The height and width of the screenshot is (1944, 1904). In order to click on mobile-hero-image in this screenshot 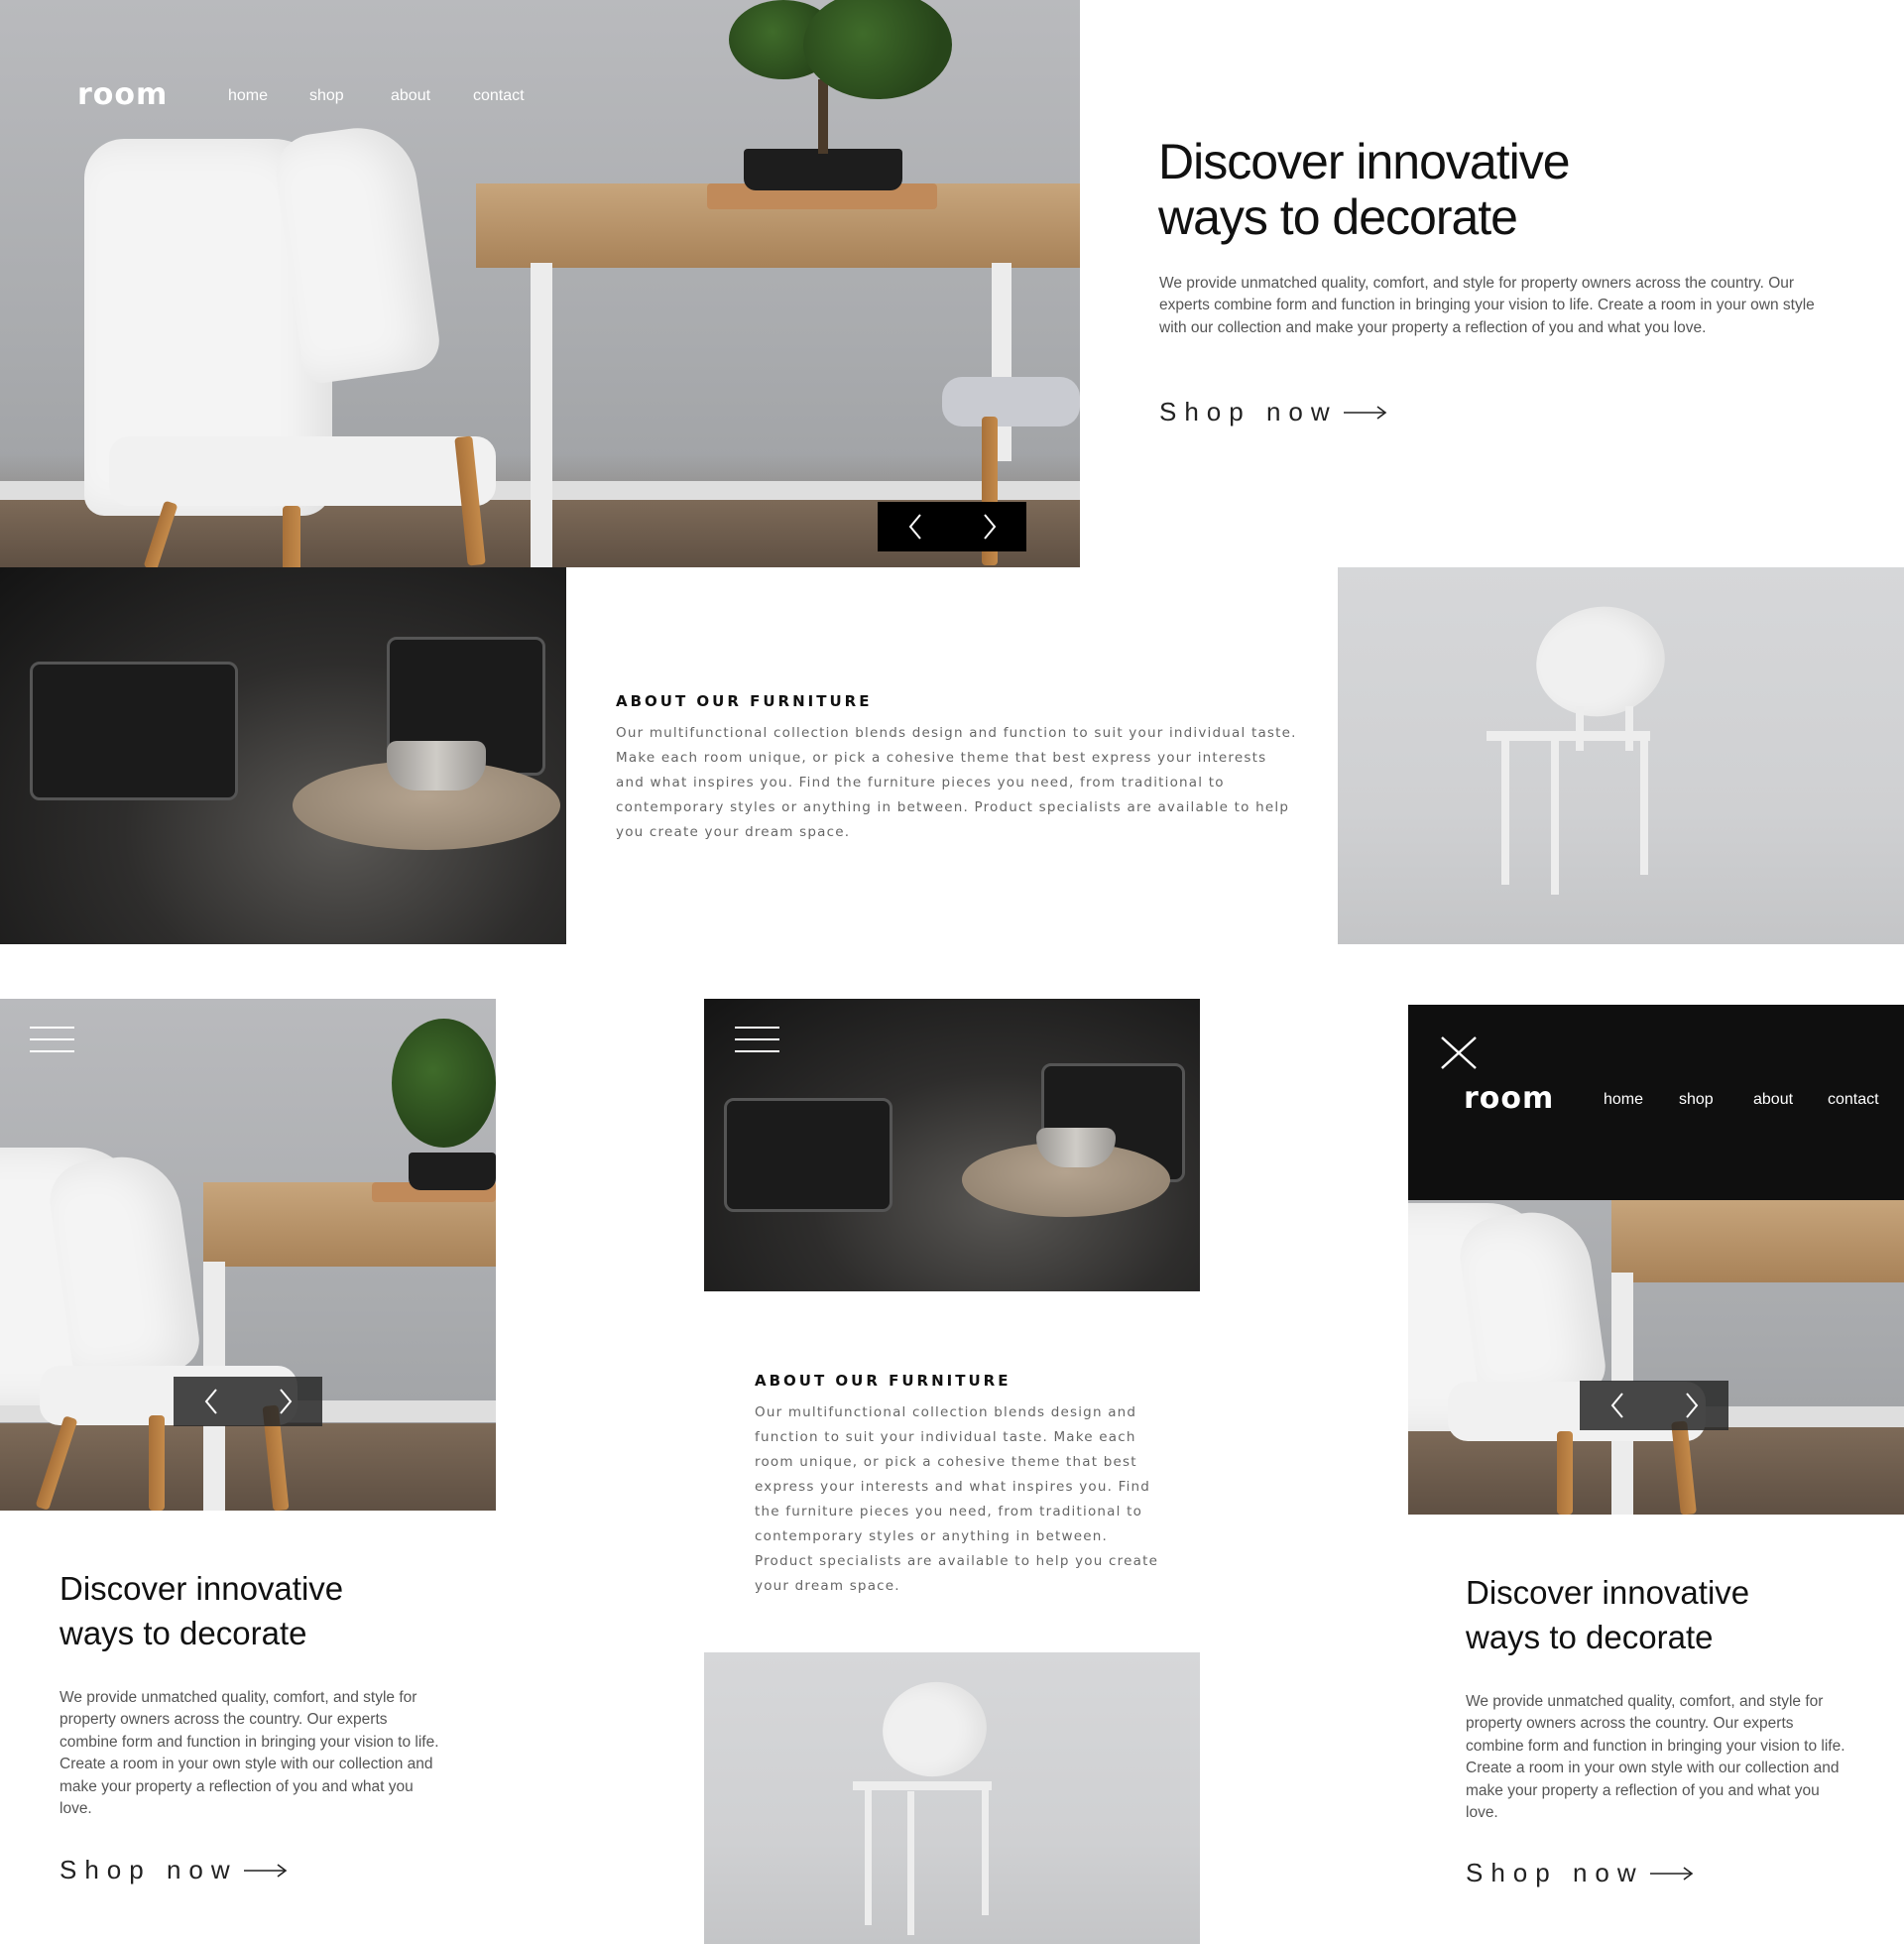, I will do `click(248, 1255)`.